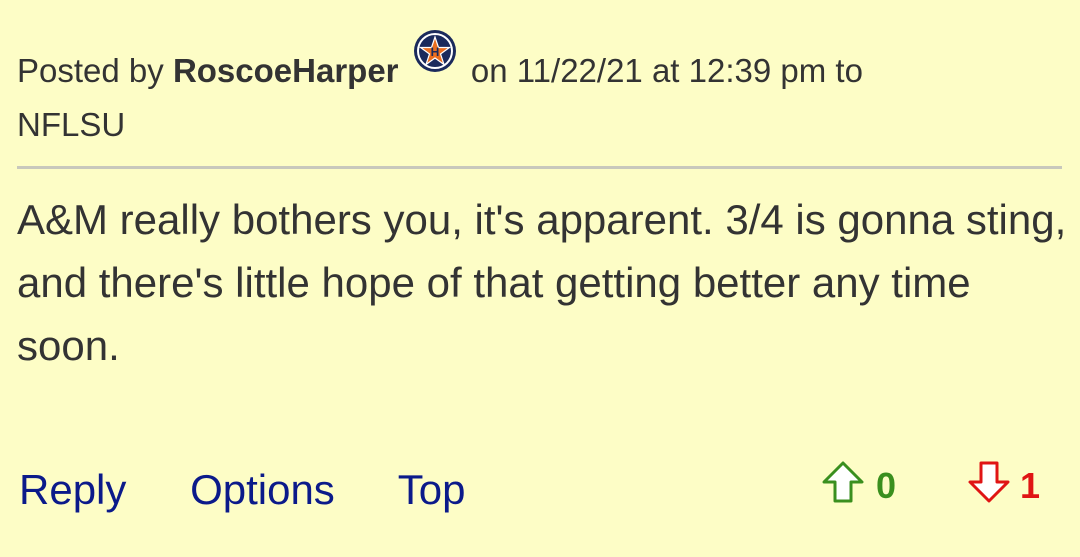 Image resolution: width=1080 pixels, height=557 pixels. Describe the element at coordinates (432, 489) in the screenshot. I see `top-link: Top` at that location.